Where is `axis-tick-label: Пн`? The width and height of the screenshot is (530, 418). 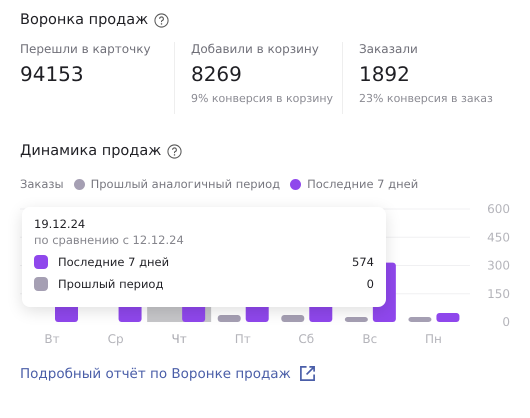
axis-tick-label: Пн is located at coordinates (433, 339).